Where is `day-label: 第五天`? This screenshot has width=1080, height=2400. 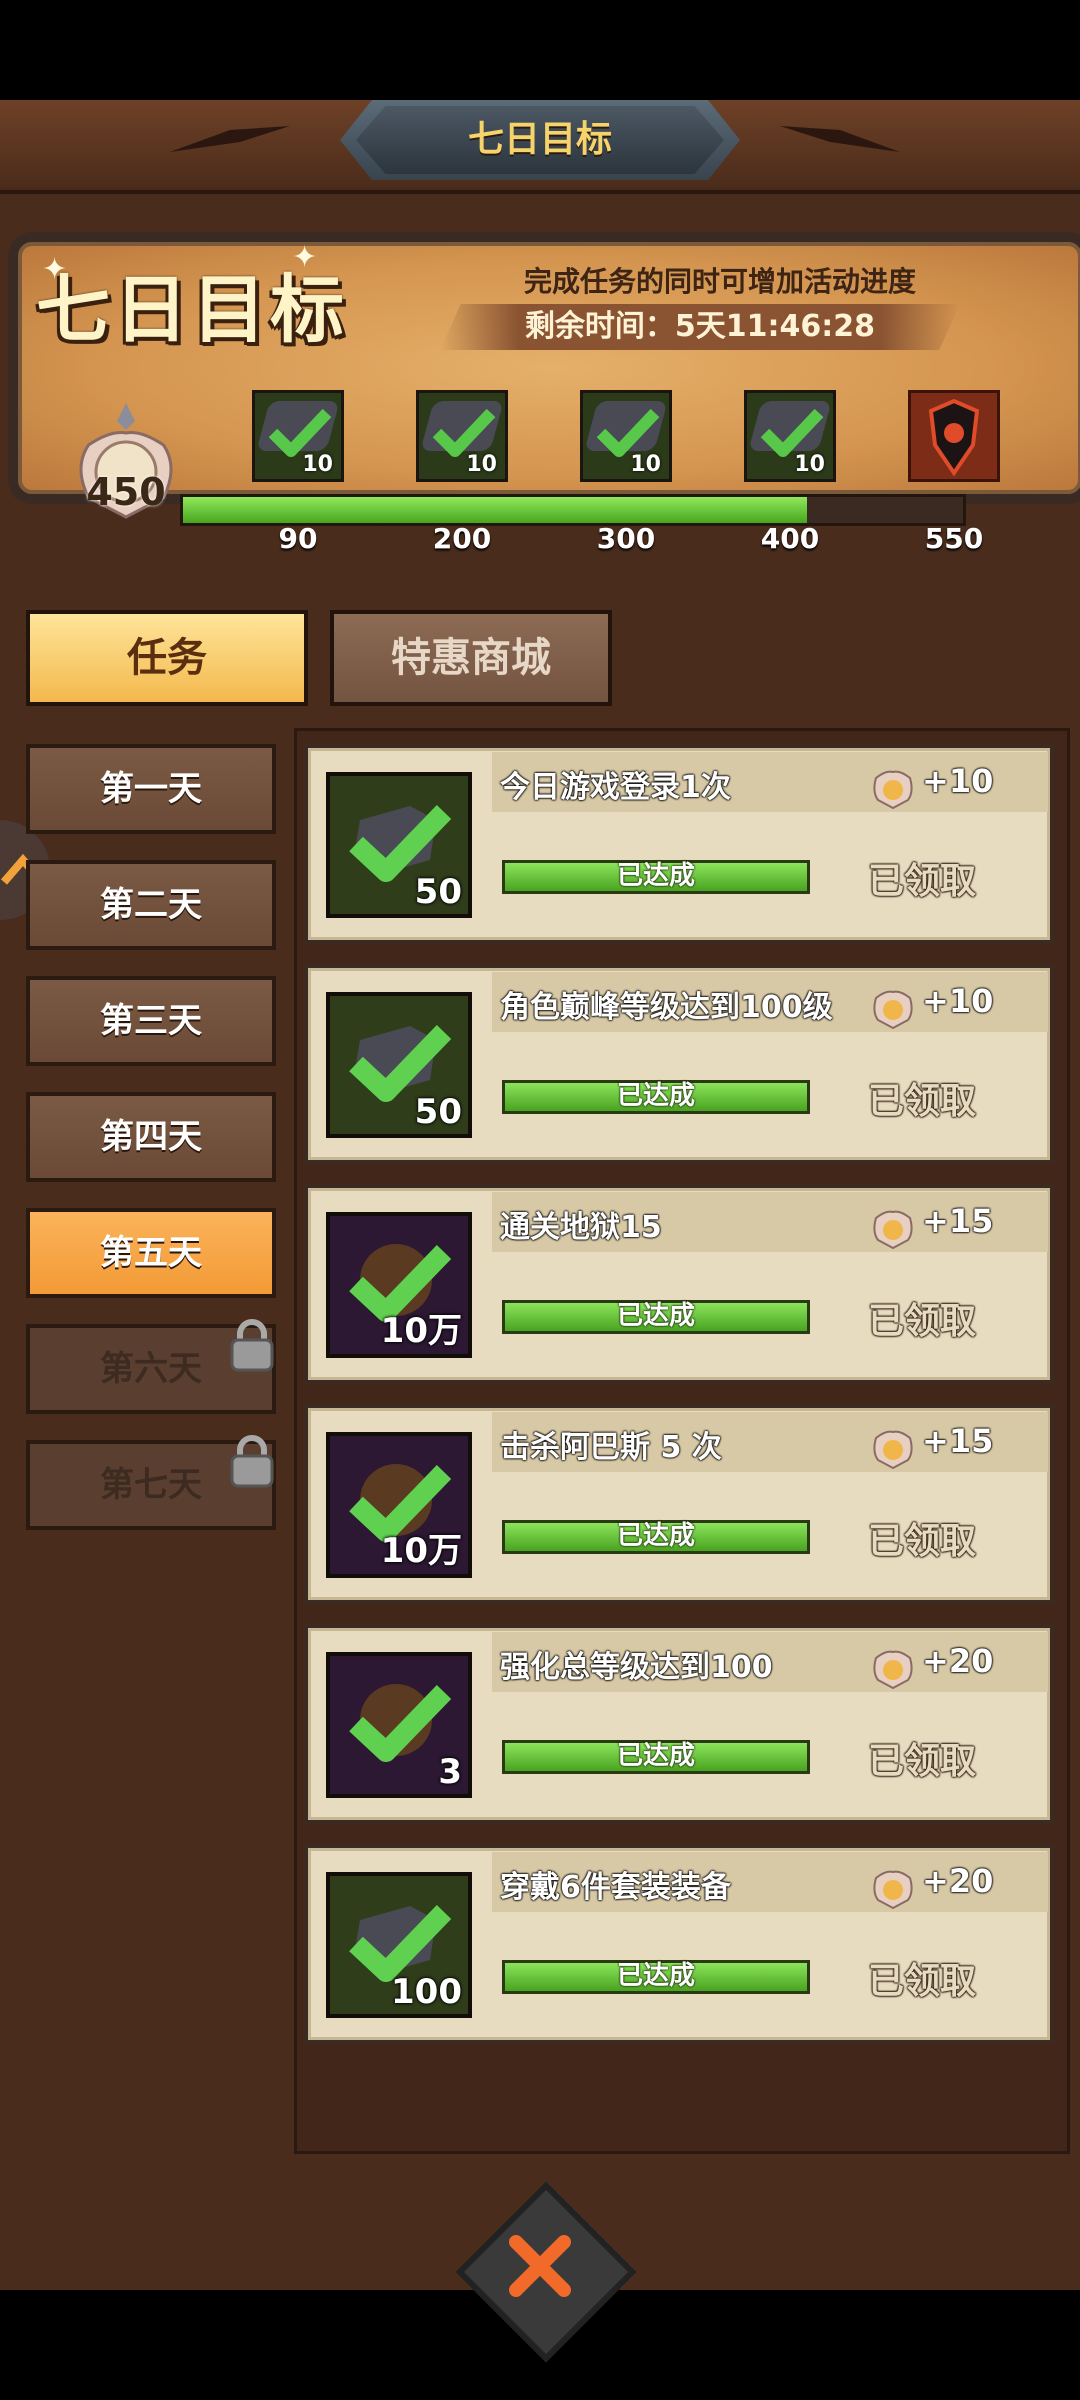 day-label: 第五天 is located at coordinates (151, 1253).